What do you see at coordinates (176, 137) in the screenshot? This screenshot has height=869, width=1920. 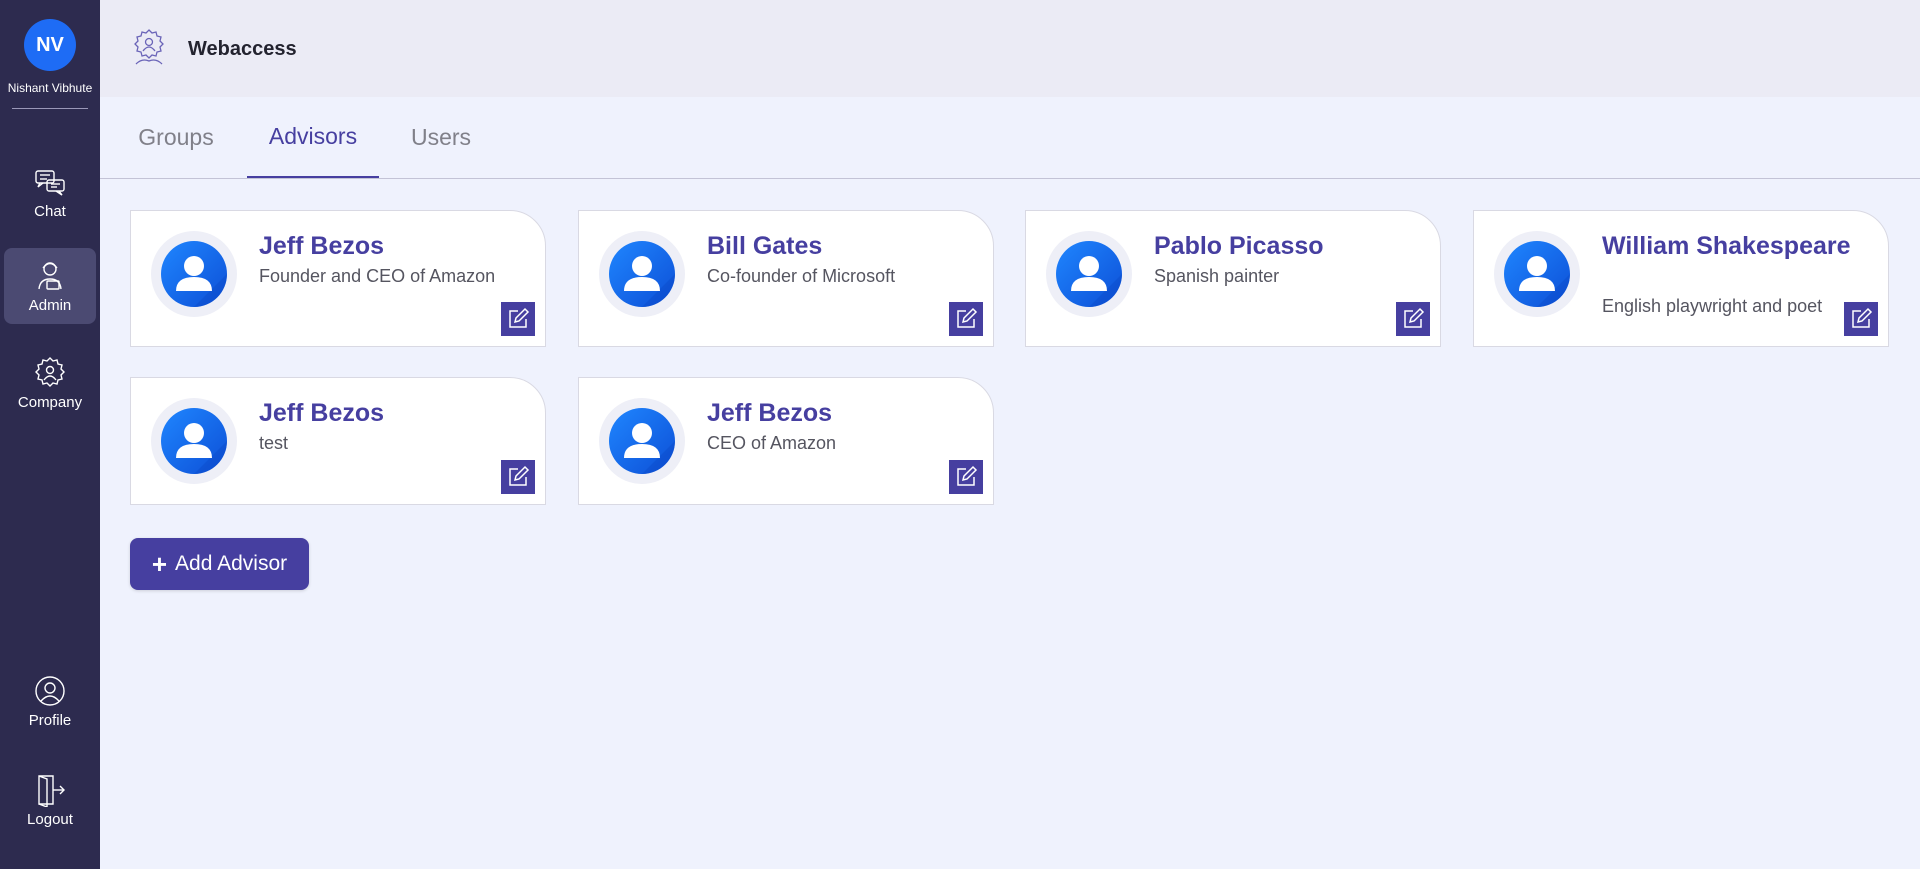 I see `tab-groups: Groups` at bounding box center [176, 137].